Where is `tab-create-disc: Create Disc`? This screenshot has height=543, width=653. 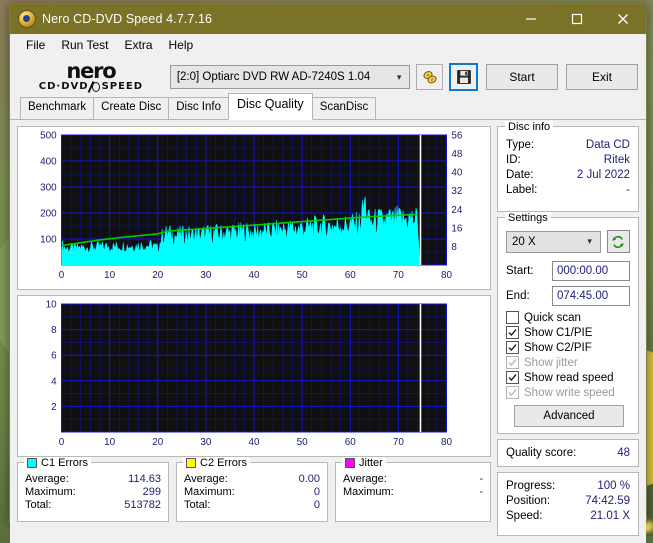
tab-create-disc: Create Disc is located at coordinates (131, 108).